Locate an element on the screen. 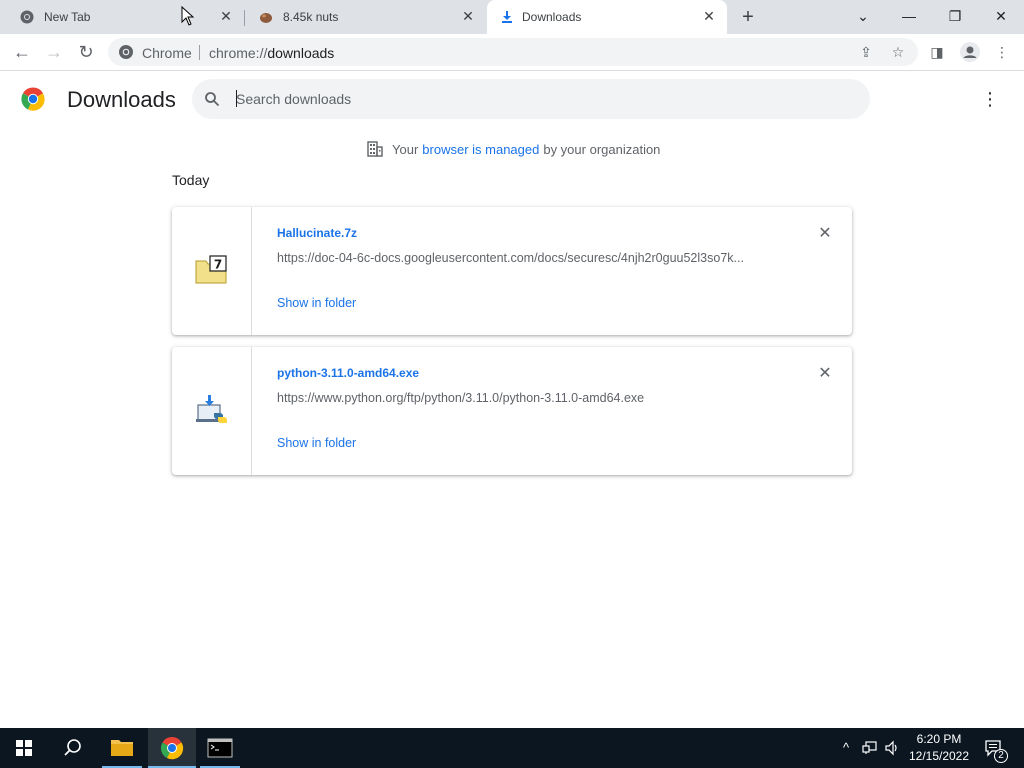 The width and height of the screenshot is (1024, 768). terminal-taskbar-button is located at coordinates (220, 748).